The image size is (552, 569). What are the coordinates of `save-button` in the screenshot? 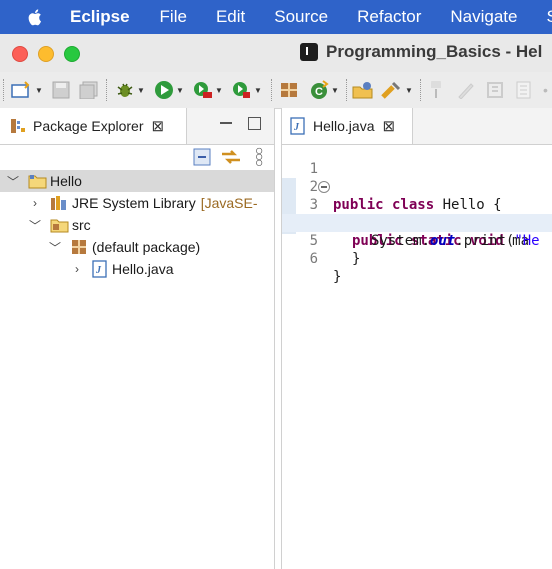 It's located at (61, 90).